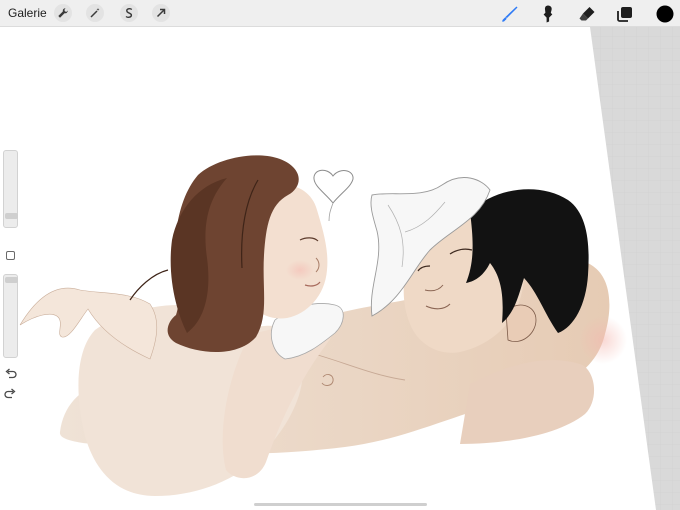 Image resolution: width=680 pixels, height=510 pixels. I want to click on gallery-button: Galerie, so click(27, 13).